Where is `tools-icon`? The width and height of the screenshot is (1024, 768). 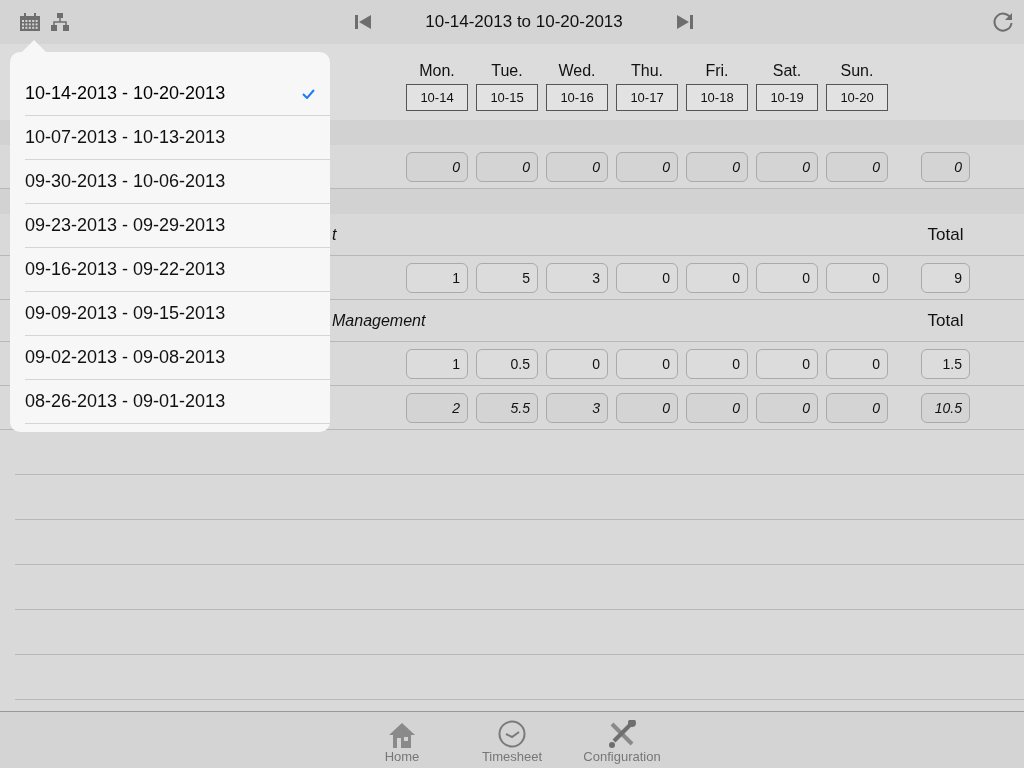
tools-icon is located at coordinates (622, 734).